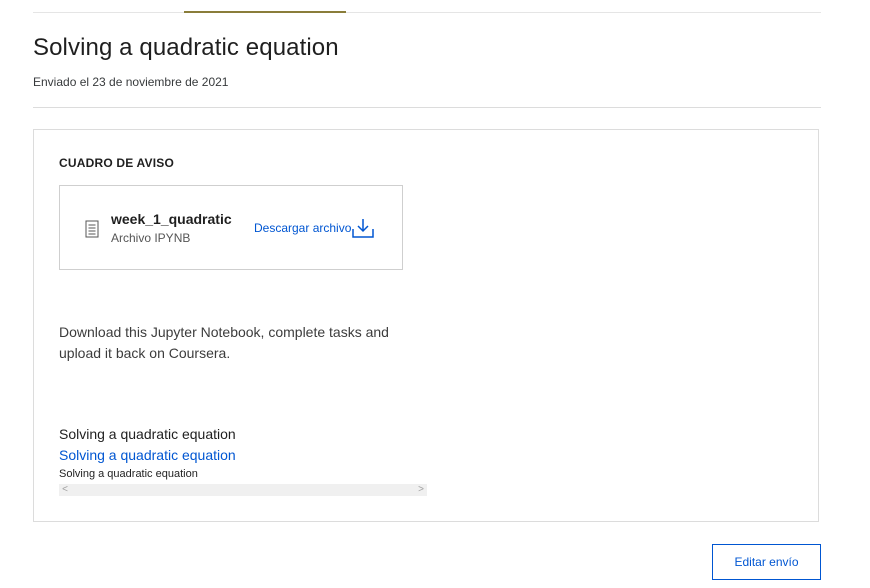  What do you see at coordinates (363, 228) in the screenshot?
I see `download-icon` at bounding box center [363, 228].